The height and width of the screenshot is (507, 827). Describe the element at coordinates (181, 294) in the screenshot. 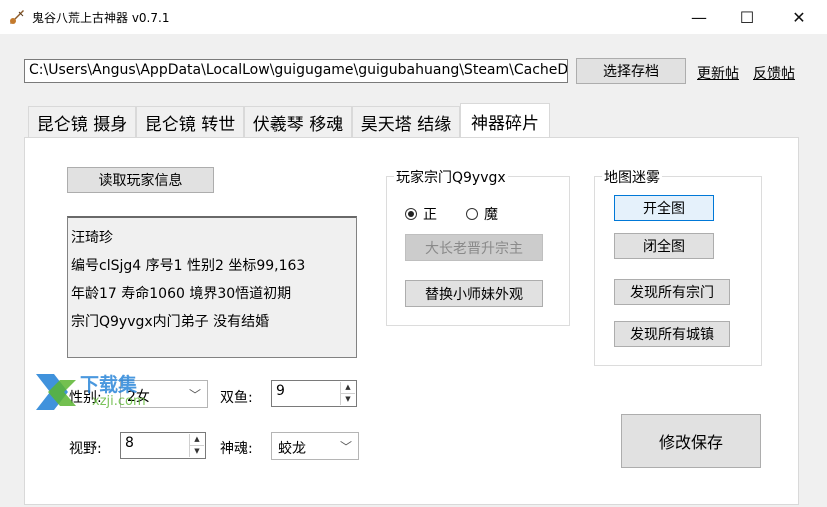

I see `player-info-line: 年龄17 寿命1060 境界30悟道初期` at that location.